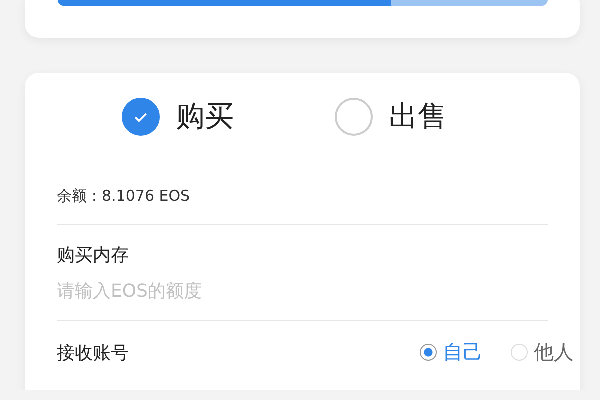 This screenshot has width=600, height=400. I want to click on receiver-label: 接收账号, so click(93, 353).